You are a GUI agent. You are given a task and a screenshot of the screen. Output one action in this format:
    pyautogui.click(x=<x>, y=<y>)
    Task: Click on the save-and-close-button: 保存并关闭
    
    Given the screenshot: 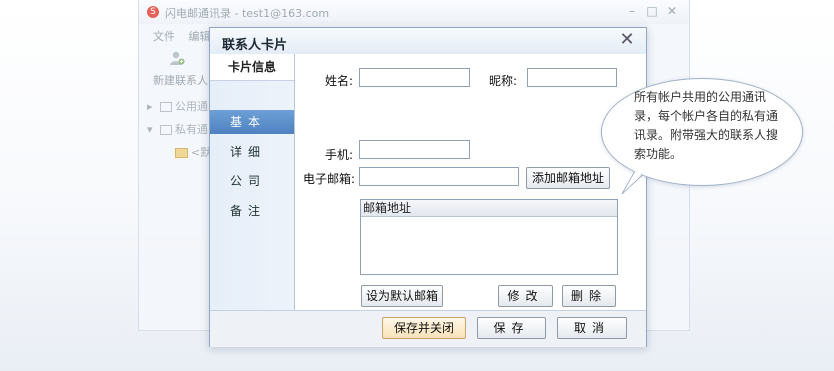 What is the action you would take?
    pyautogui.click(x=424, y=328)
    